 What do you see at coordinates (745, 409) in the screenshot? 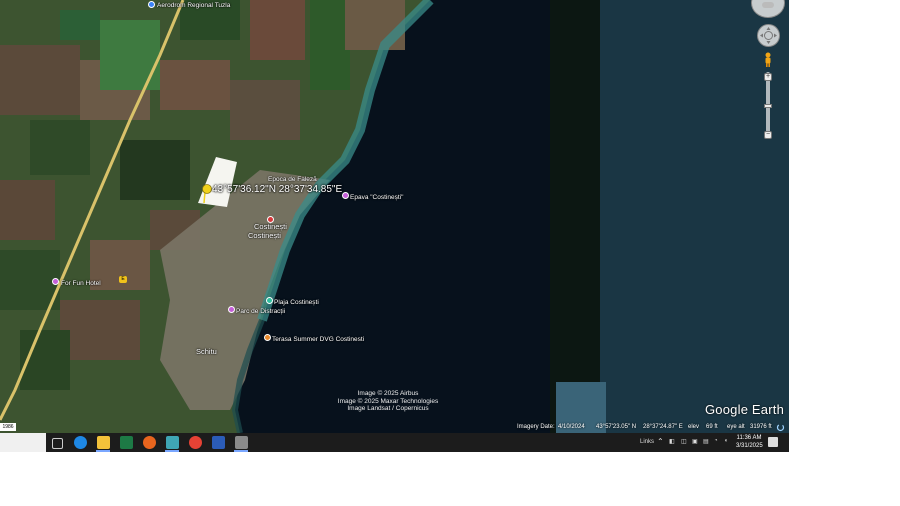
I see `google-earth-logo: Google Earth` at bounding box center [745, 409].